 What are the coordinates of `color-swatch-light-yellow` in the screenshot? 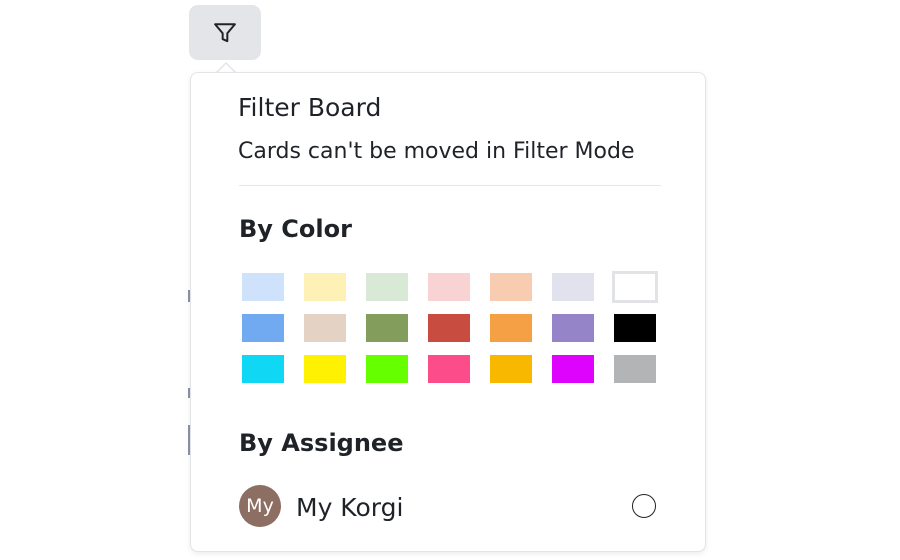 It's located at (325, 287).